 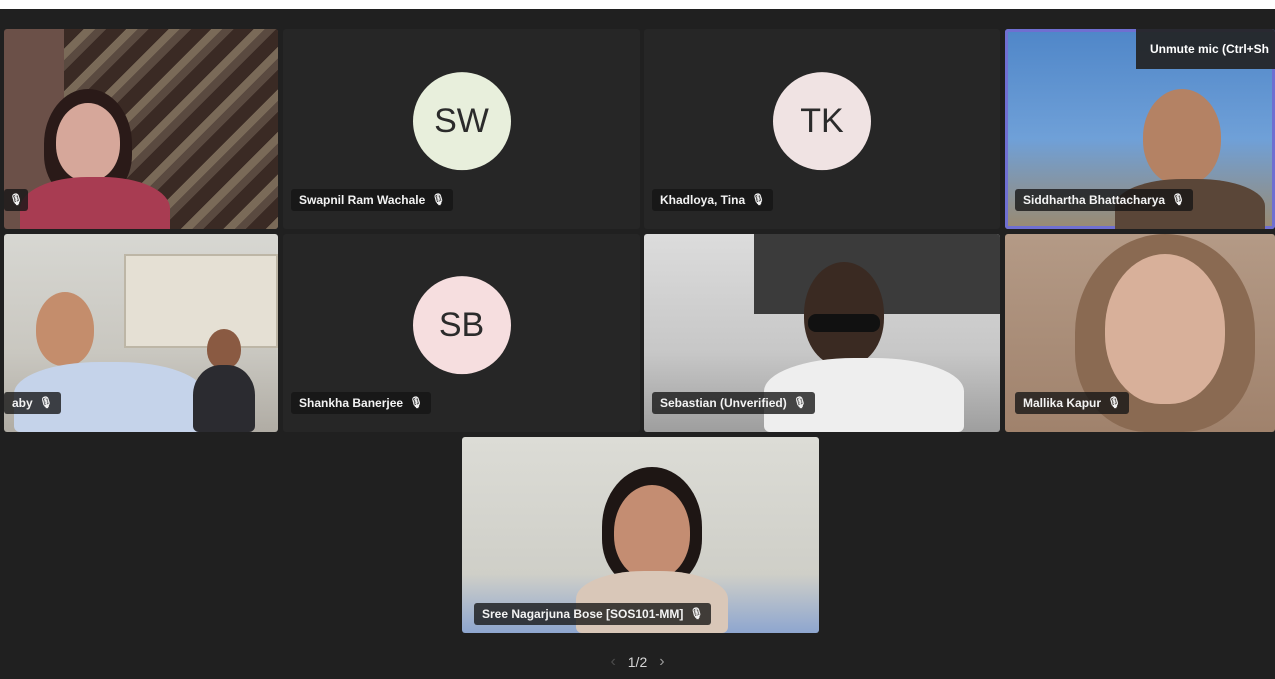 I want to click on participant-nametag: aby 🎙, so click(x=32, y=403).